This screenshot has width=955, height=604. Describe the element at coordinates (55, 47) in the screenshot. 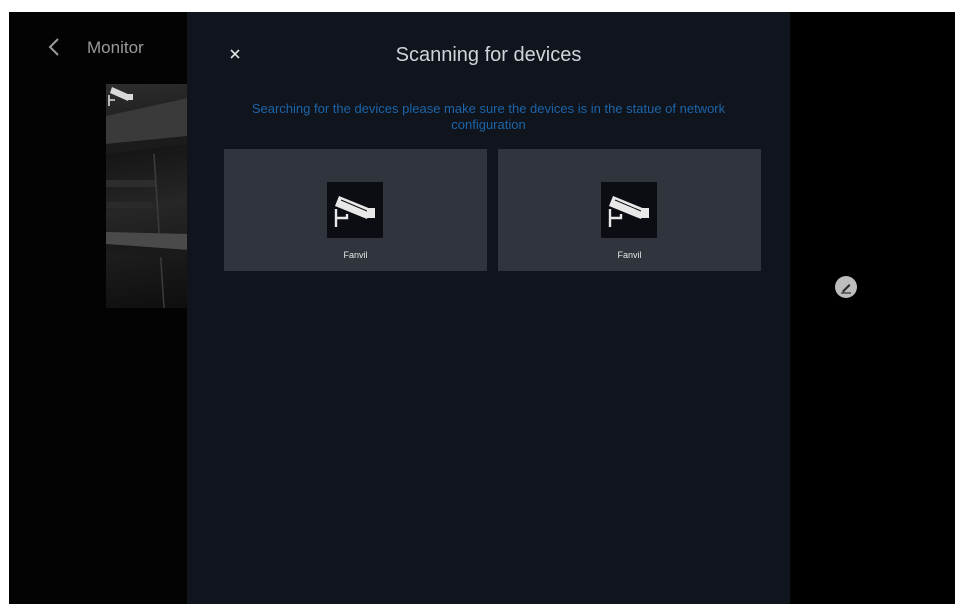

I see `chevron-left-icon` at that location.